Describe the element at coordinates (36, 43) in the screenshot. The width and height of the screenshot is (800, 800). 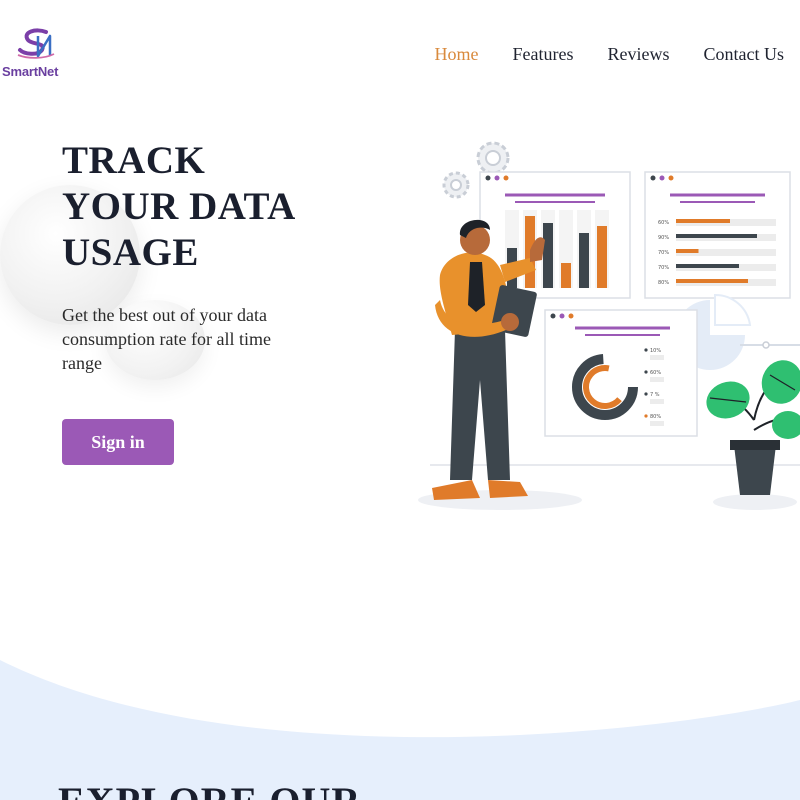
I see `sn-monogram-icon` at that location.